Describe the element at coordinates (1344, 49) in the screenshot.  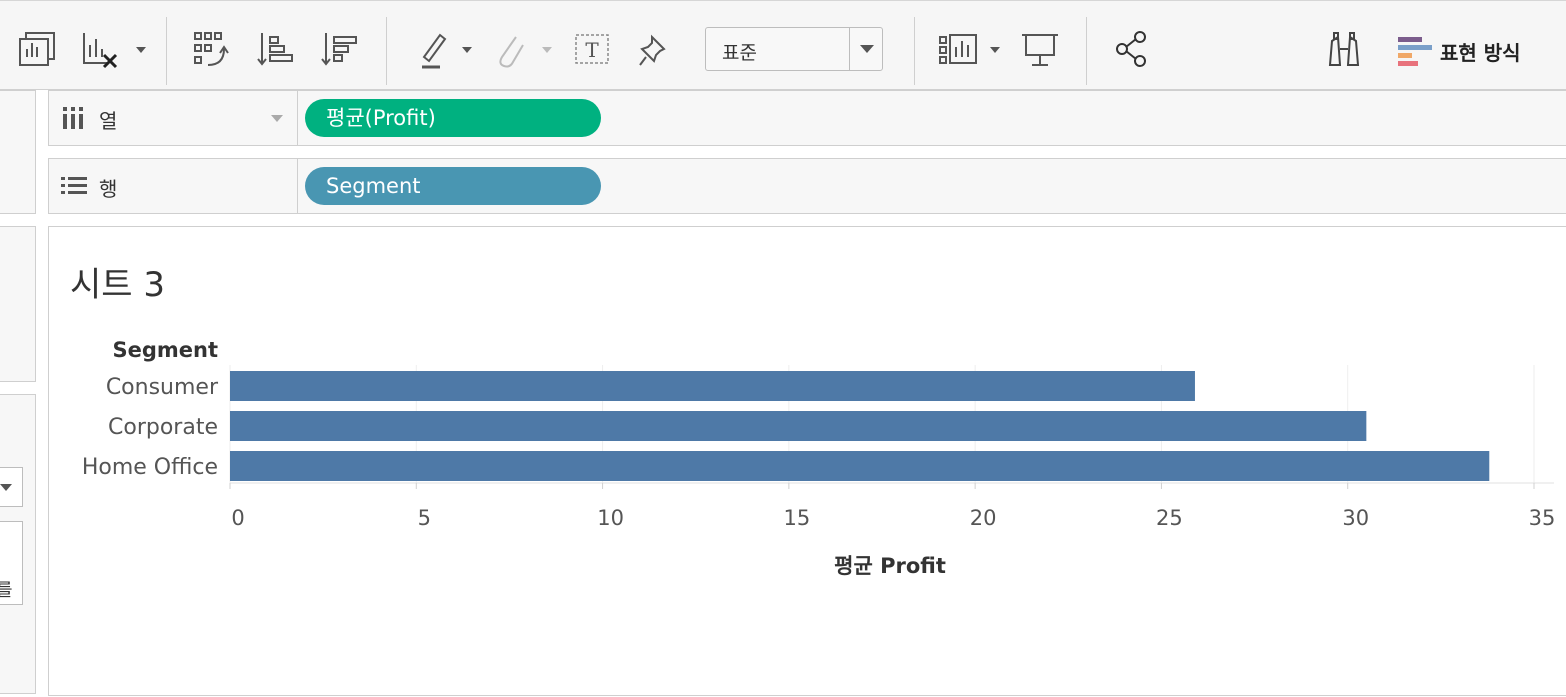
I see `binoculars-icon` at that location.